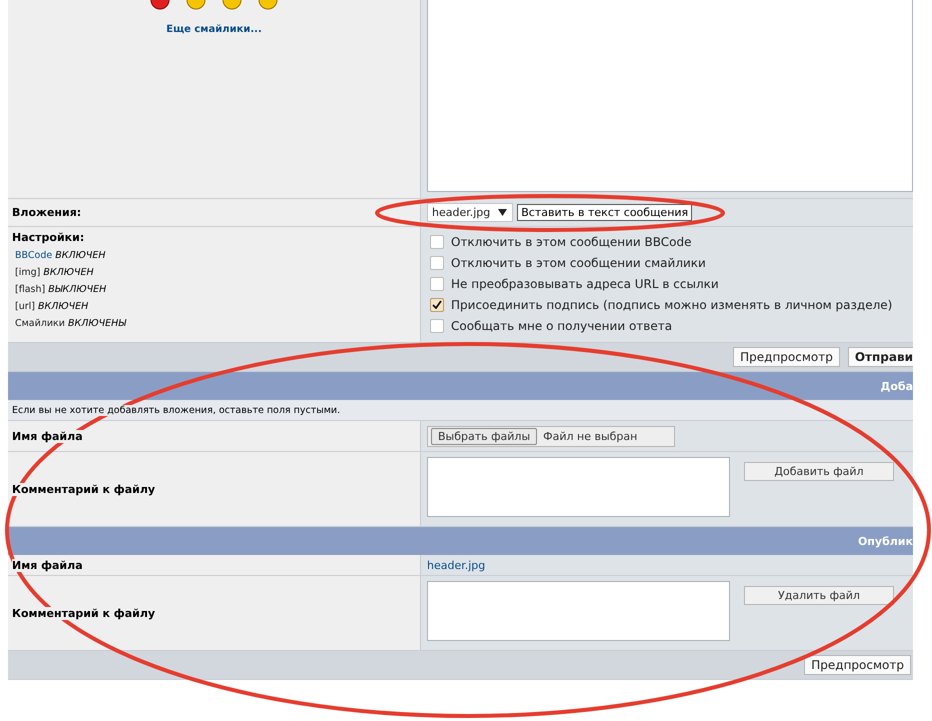  Describe the element at coordinates (578, 263) in the screenshot. I see `option-label: Отключить в этом сообщении смайлики` at that location.